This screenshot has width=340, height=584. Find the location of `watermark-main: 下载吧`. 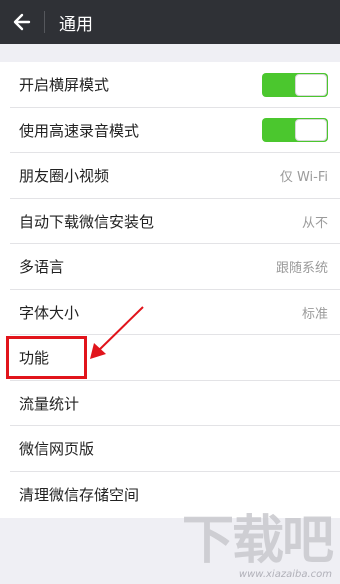

watermark-main: 下载吧 is located at coordinates (257, 541).